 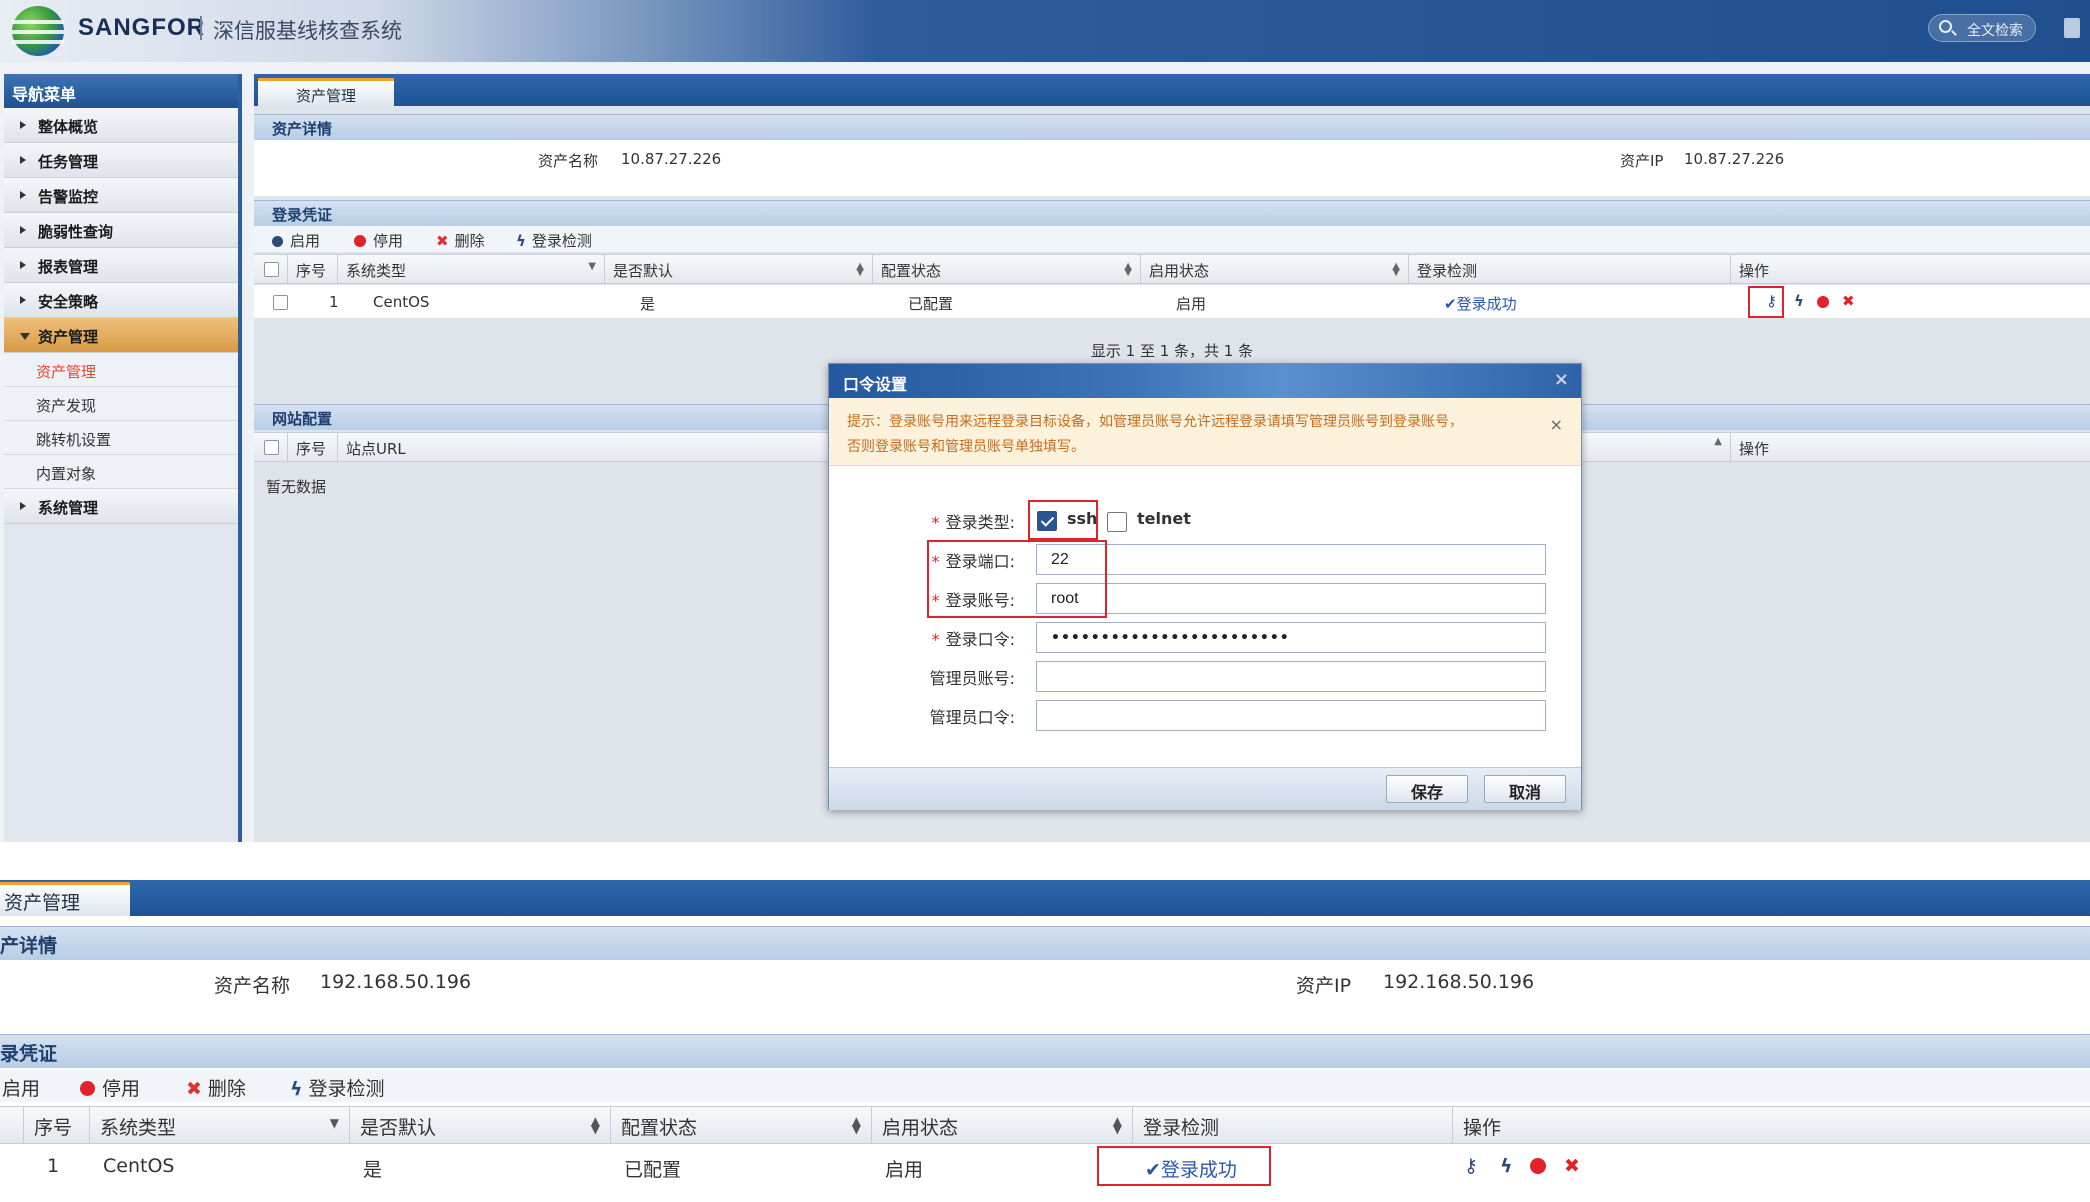 What do you see at coordinates (469, 241) in the screenshot?
I see `delete-label: 删除` at bounding box center [469, 241].